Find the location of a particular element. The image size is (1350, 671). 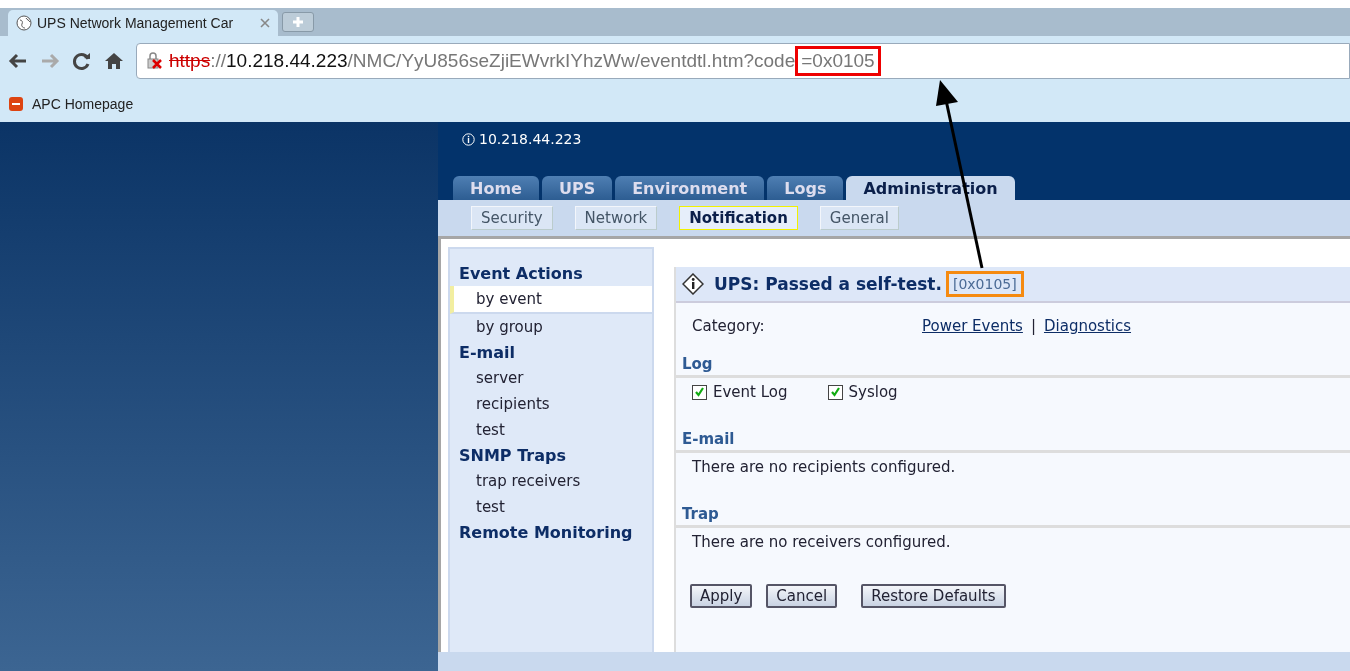

info-diamond-icon is located at coordinates (693, 284).